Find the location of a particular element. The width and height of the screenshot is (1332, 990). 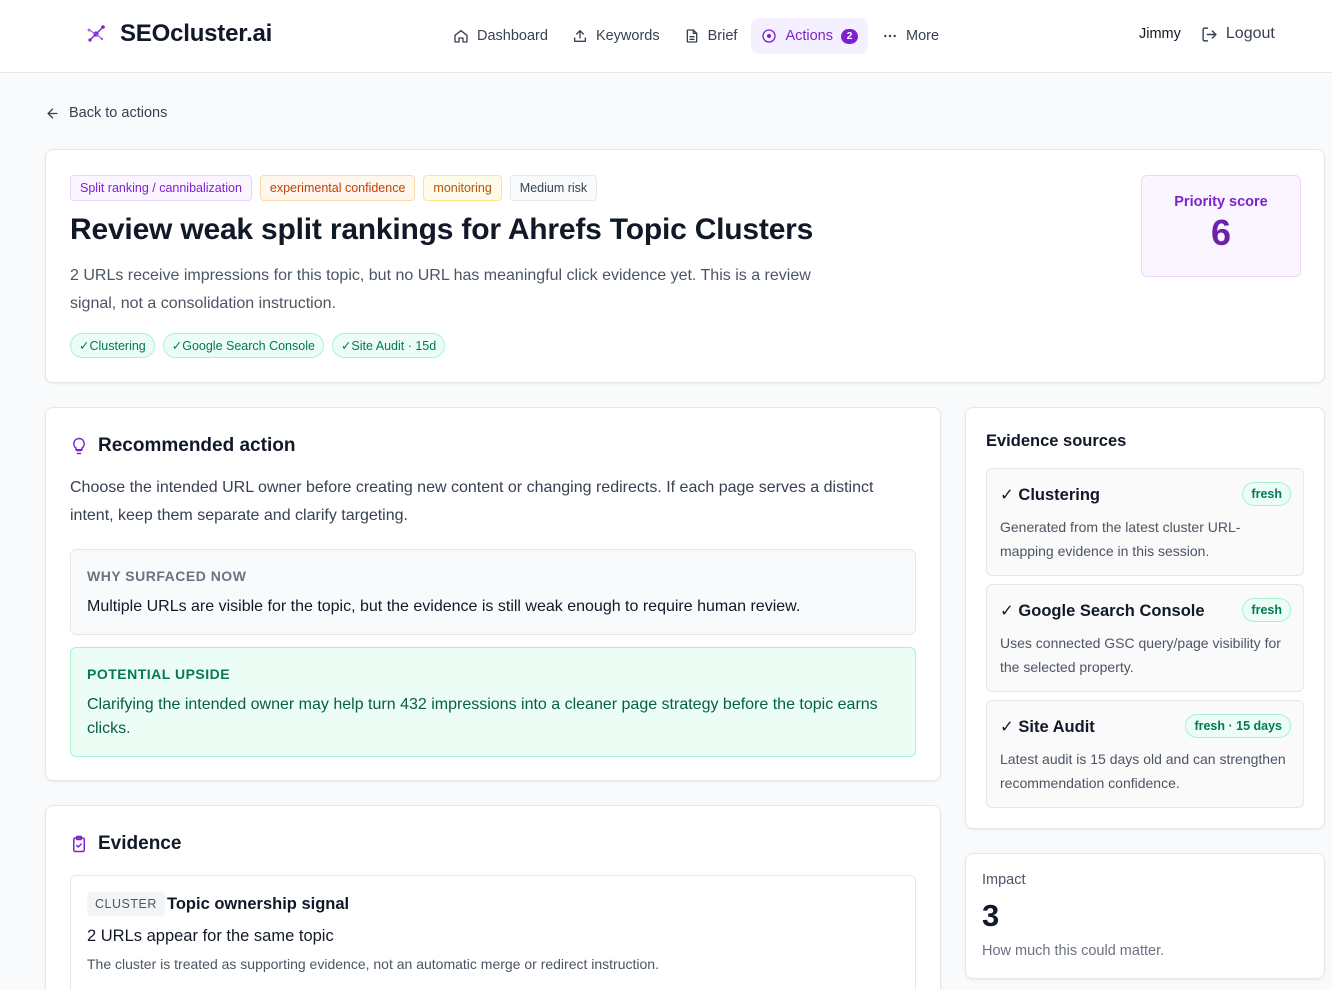

priority-score-box: Priority score 6 is located at coordinates (1221, 226).